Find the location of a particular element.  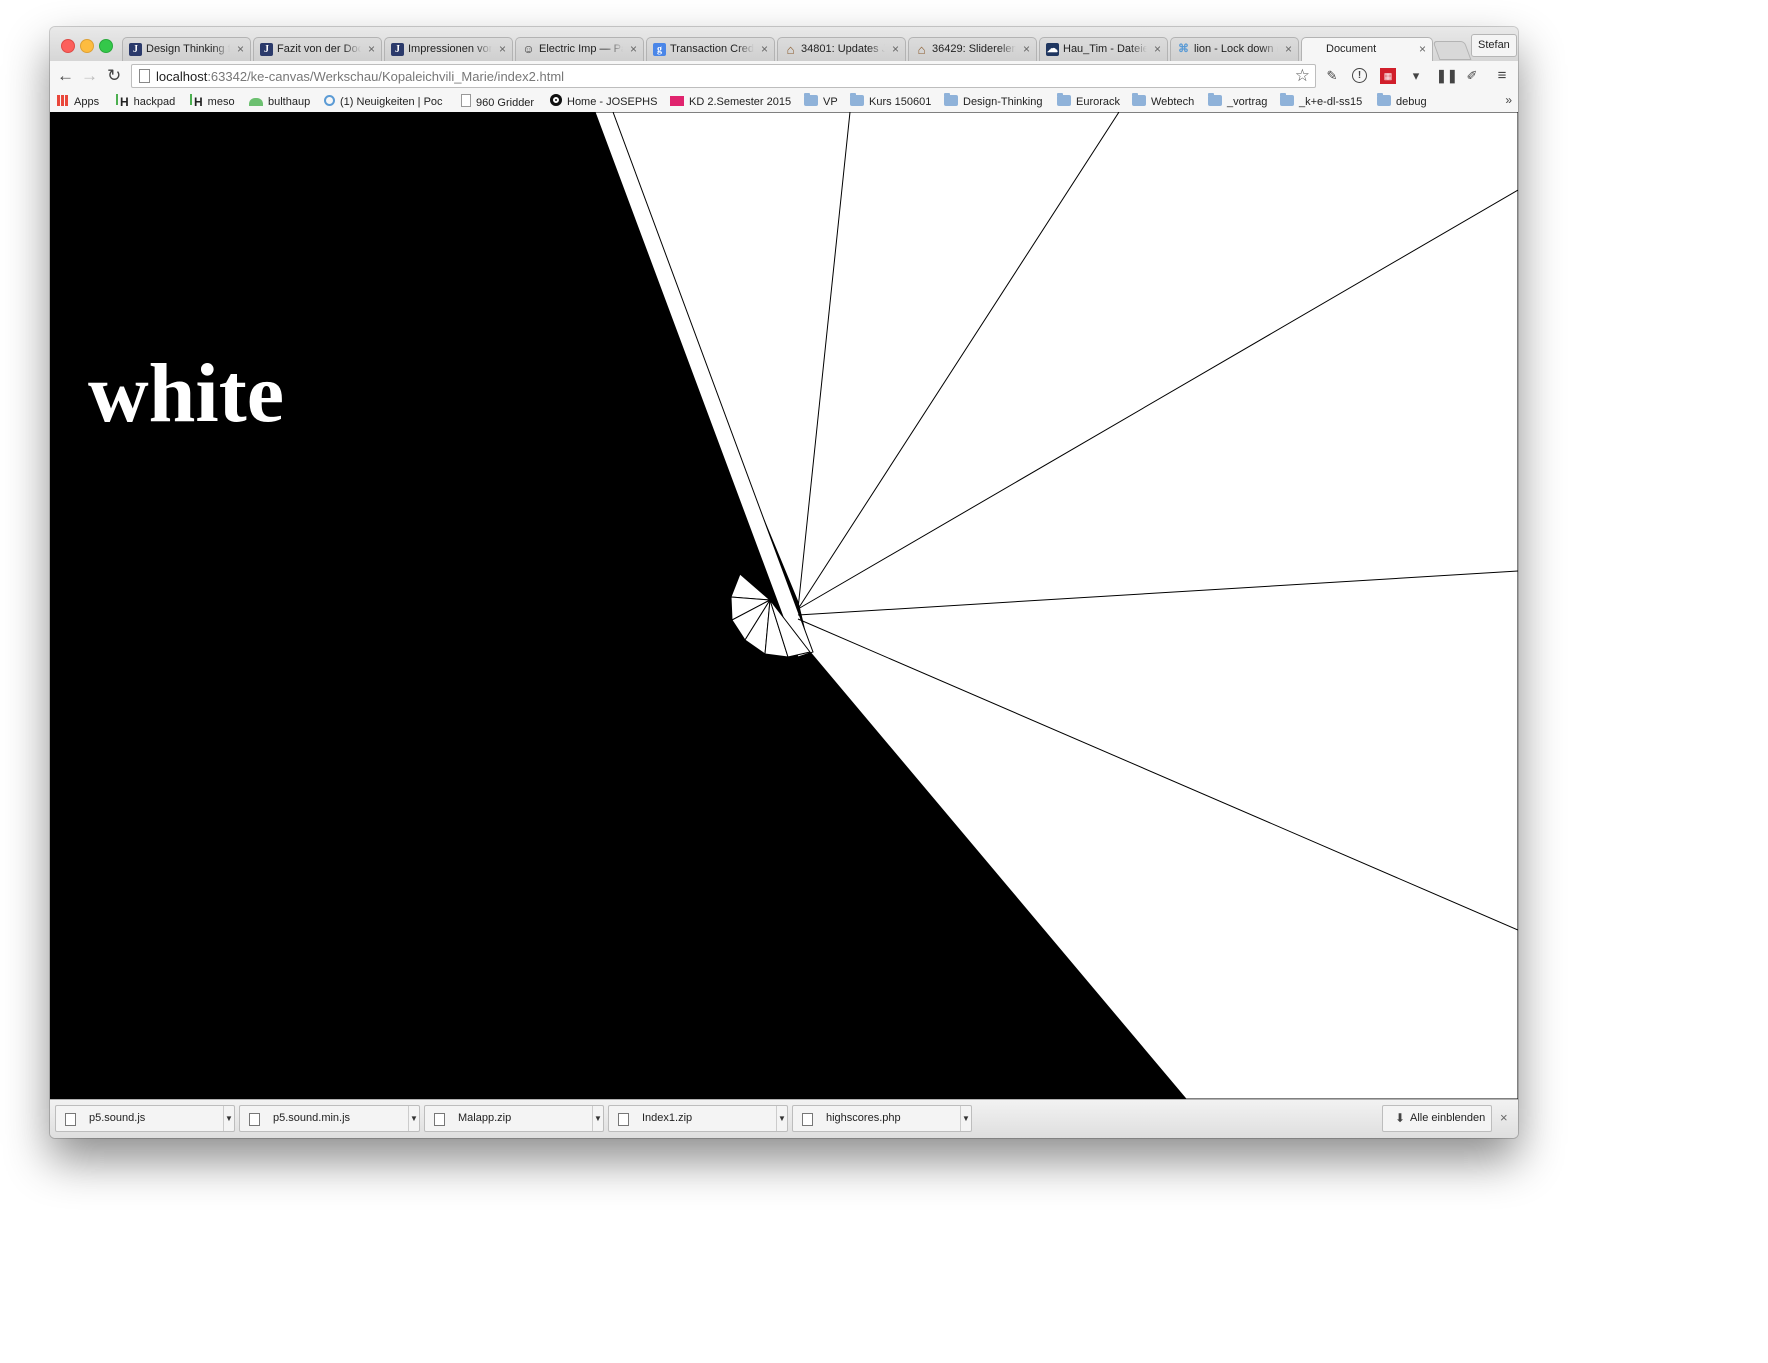

bookmark-hackpad: Hhackpad is located at coordinates (145, 102).